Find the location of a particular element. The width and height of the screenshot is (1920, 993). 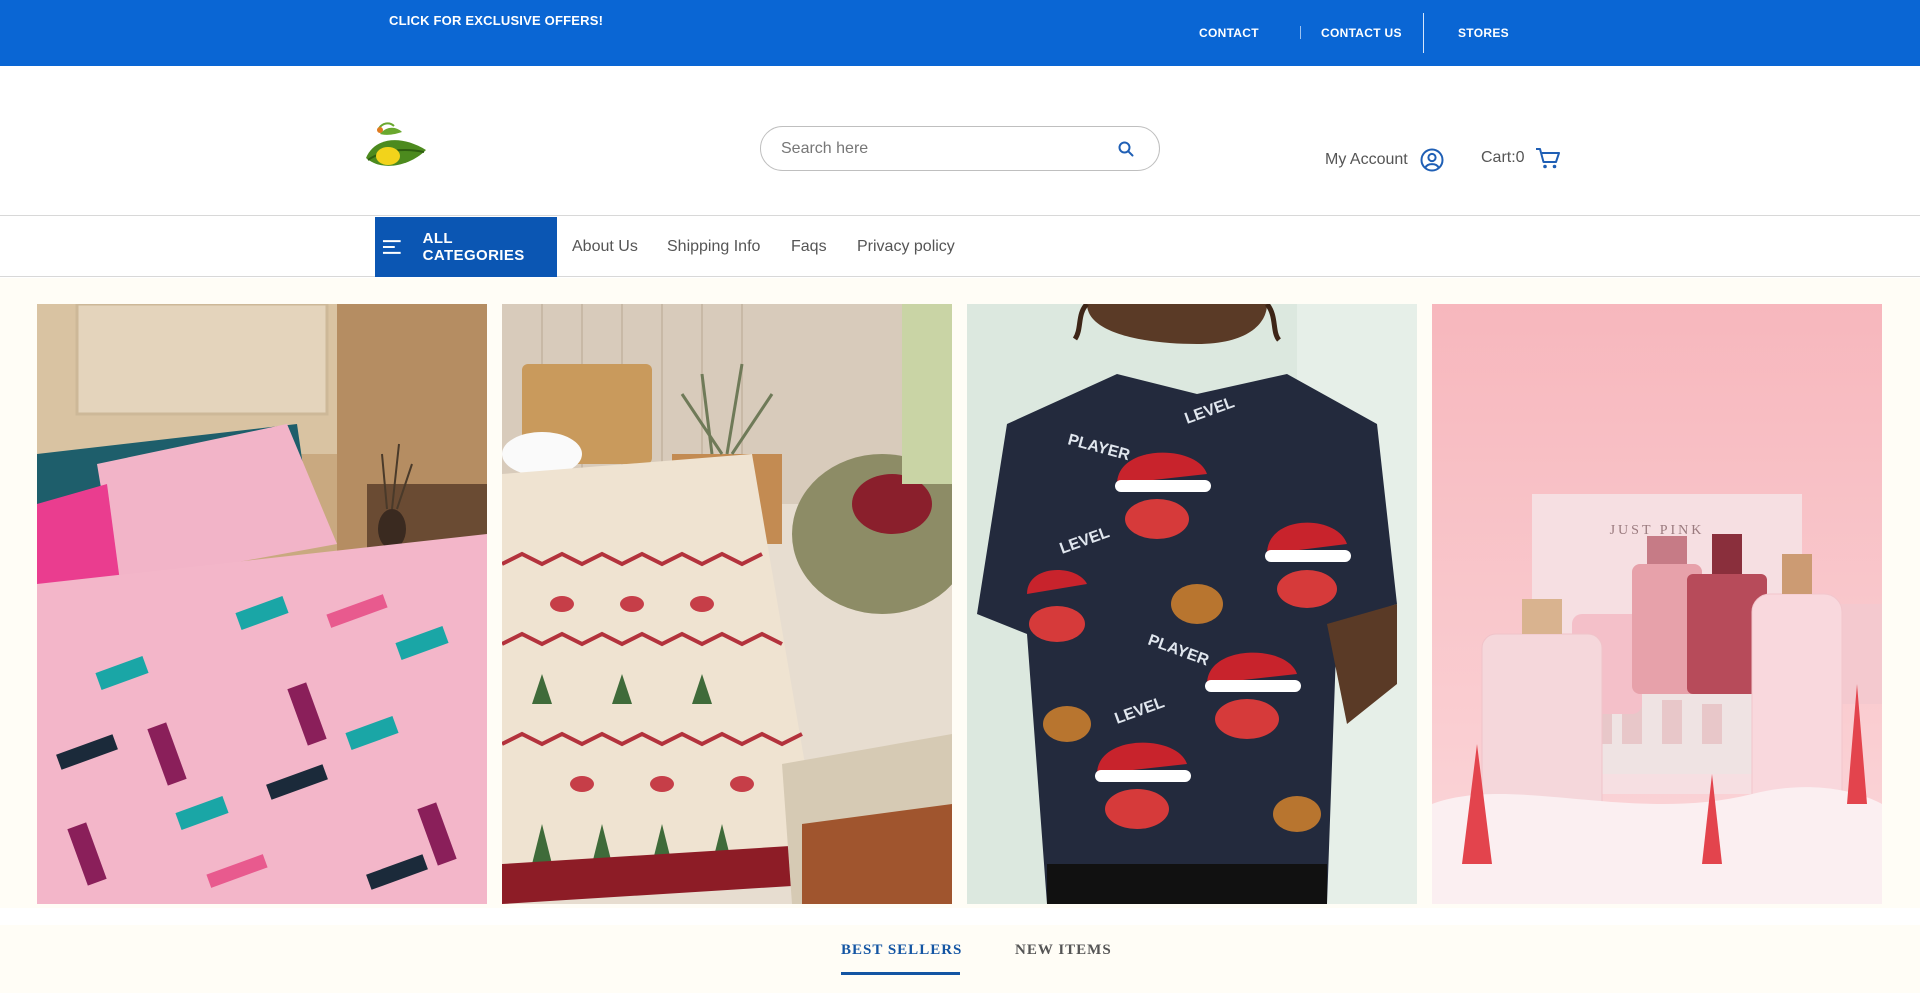

contact-link: CONTACT is located at coordinates (1229, 33).